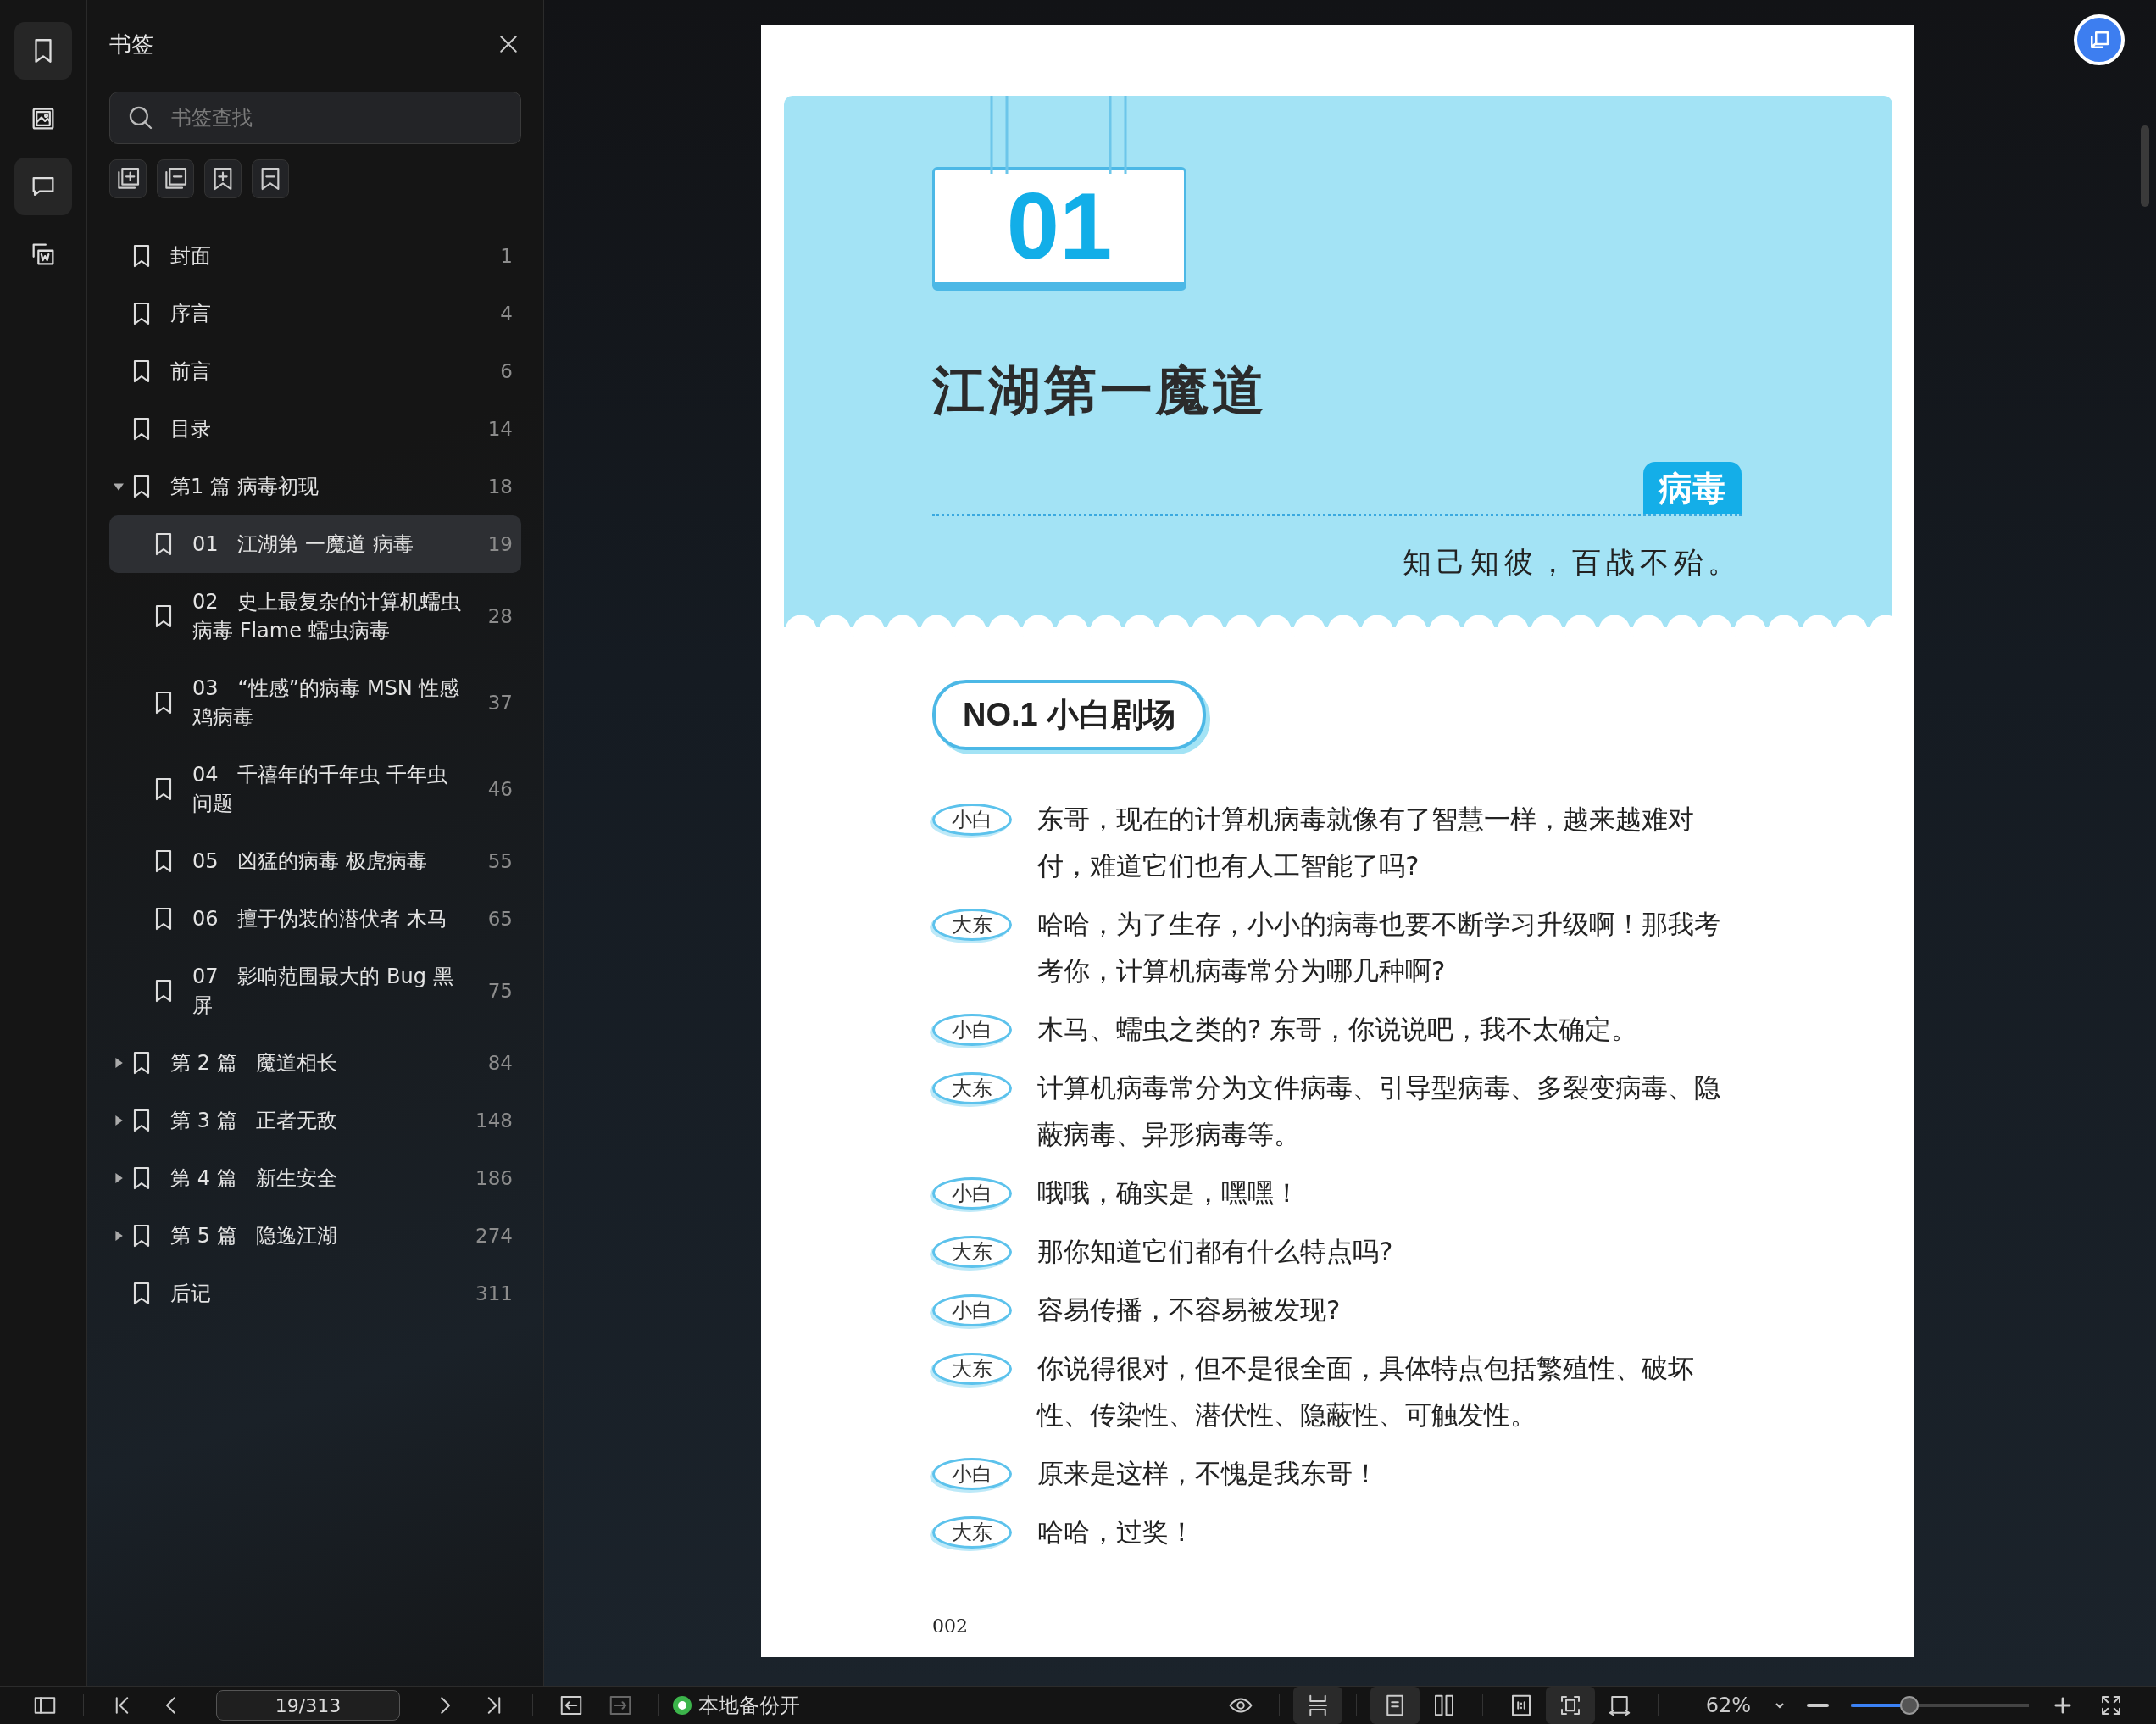  What do you see at coordinates (499, 861) in the screenshot?
I see `page-number: 55` at bounding box center [499, 861].